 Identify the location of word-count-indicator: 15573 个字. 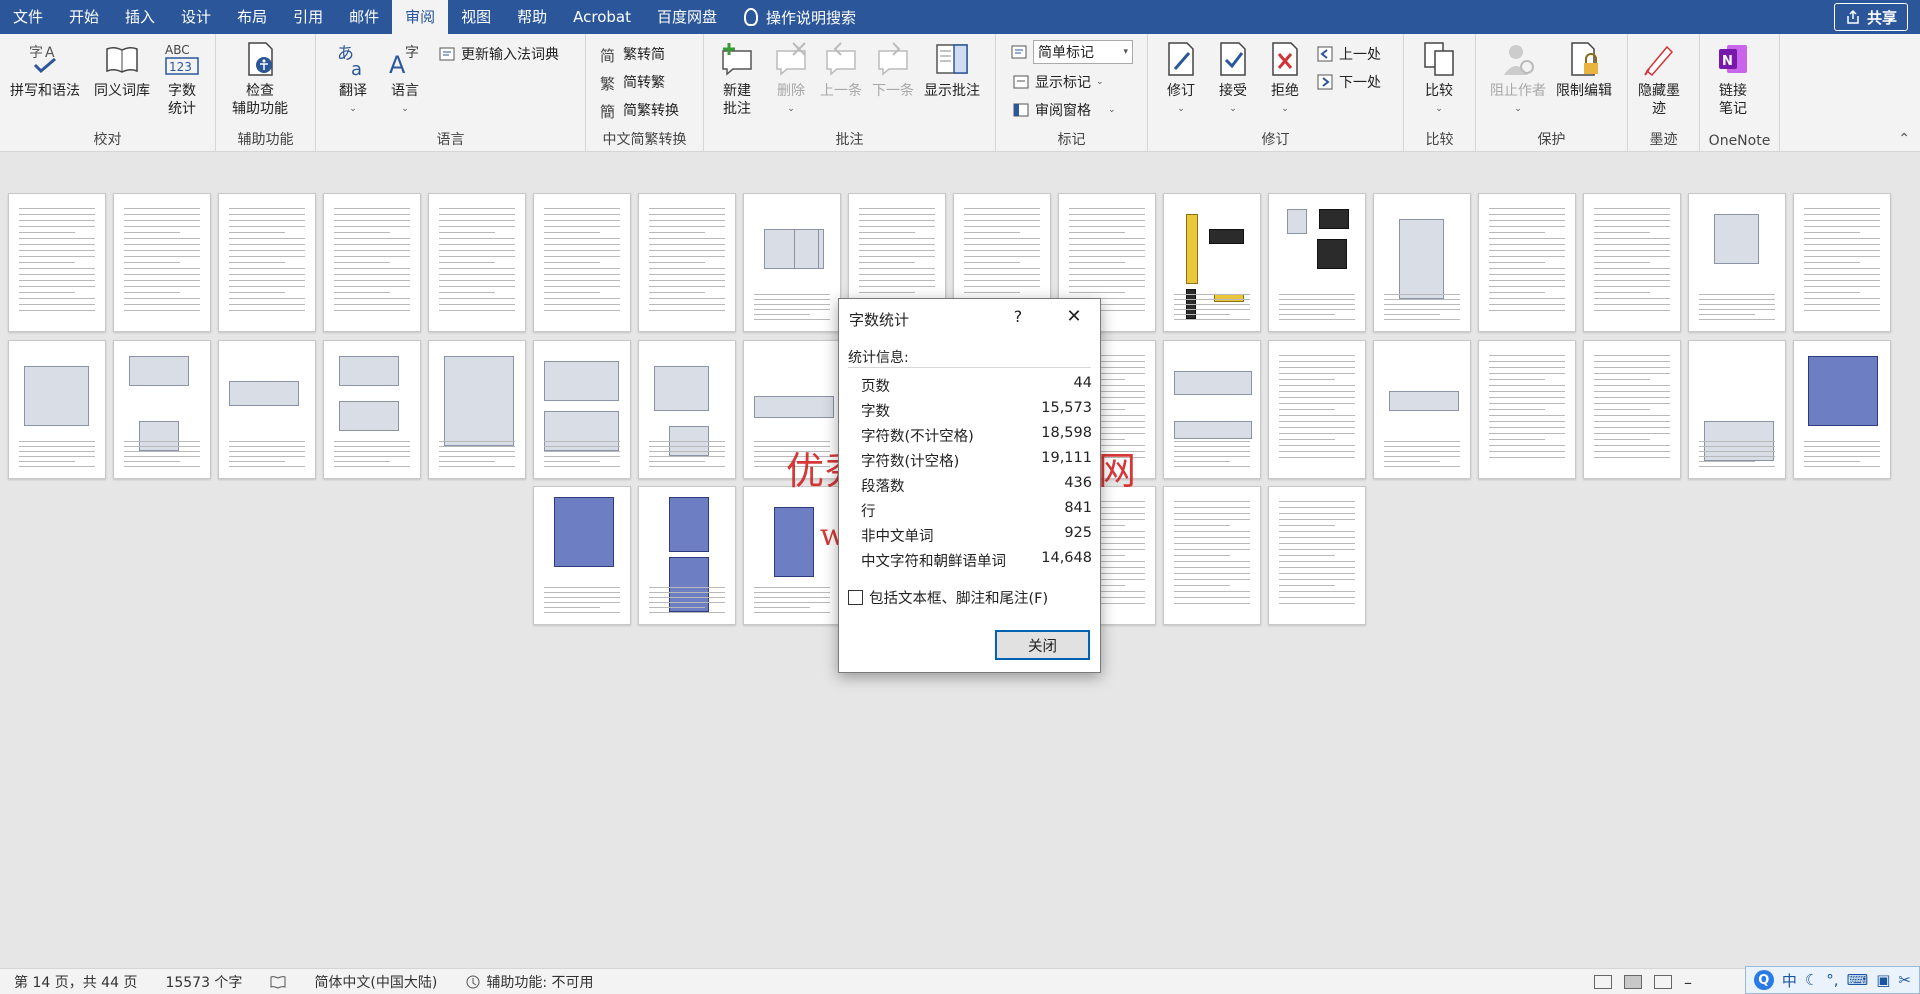
(203, 982).